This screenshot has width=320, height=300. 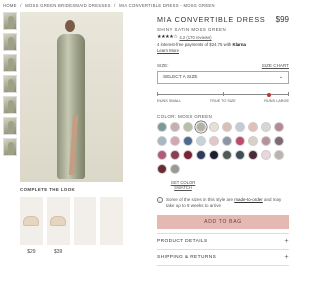 What do you see at coordinates (223, 50) in the screenshot?
I see `learn-more-link: Learn More` at bounding box center [223, 50].